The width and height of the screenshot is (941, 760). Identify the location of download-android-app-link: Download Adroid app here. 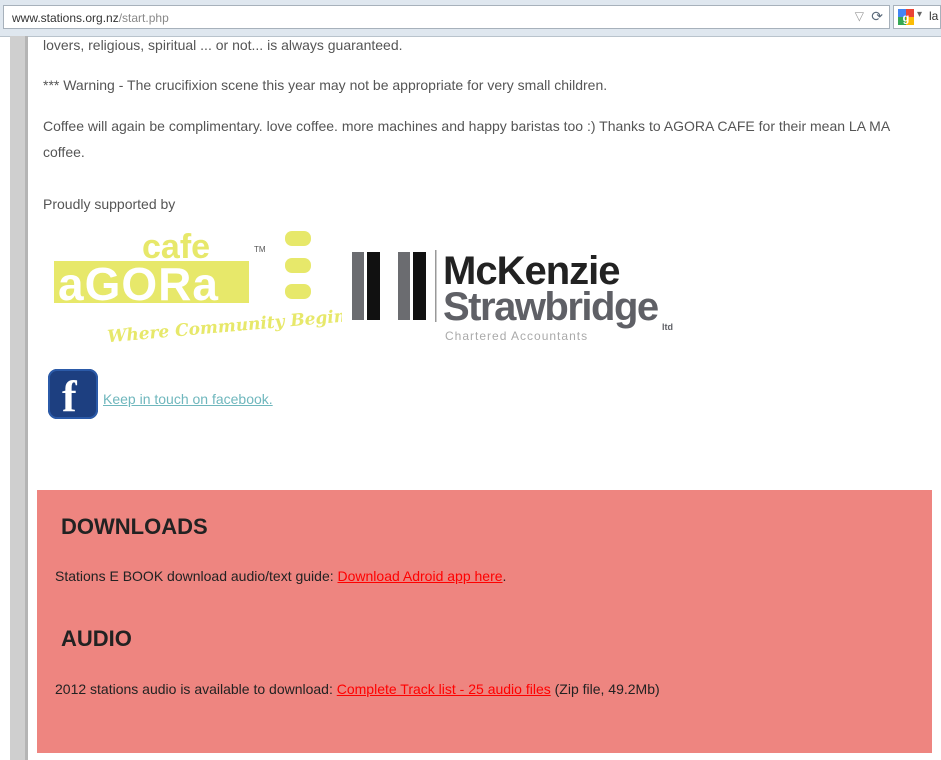
(420, 576).